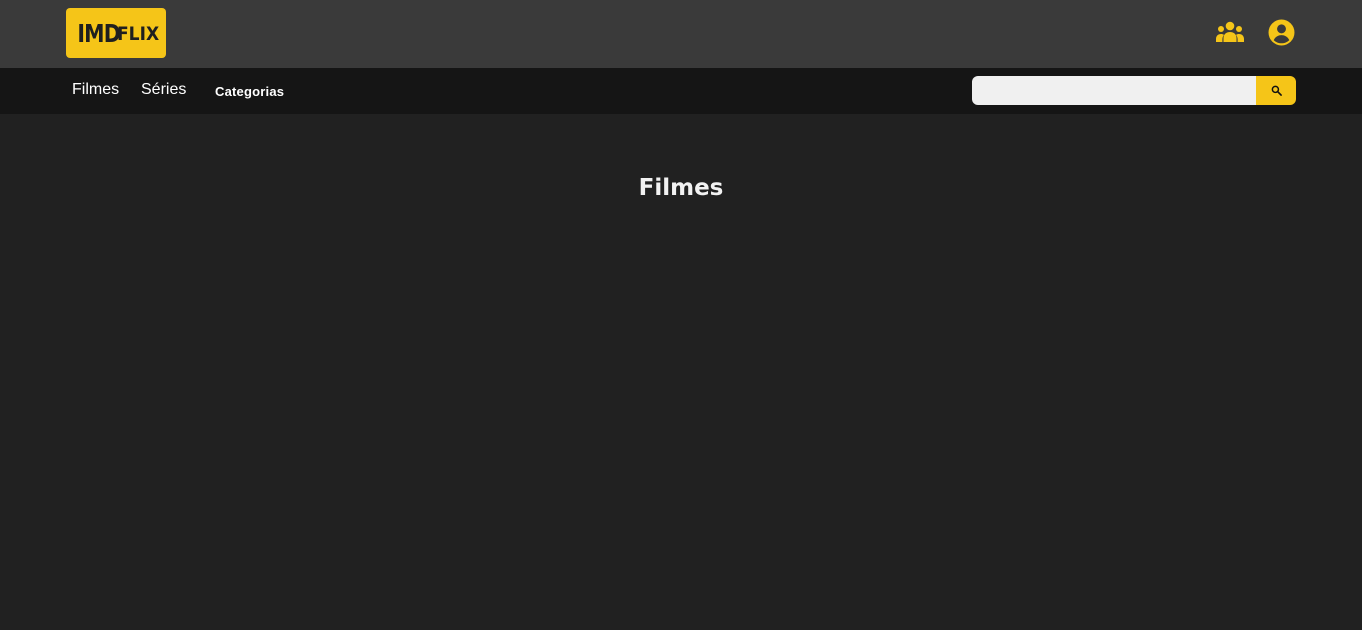 The image size is (1362, 630). I want to click on search-button, so click(1276, 90).